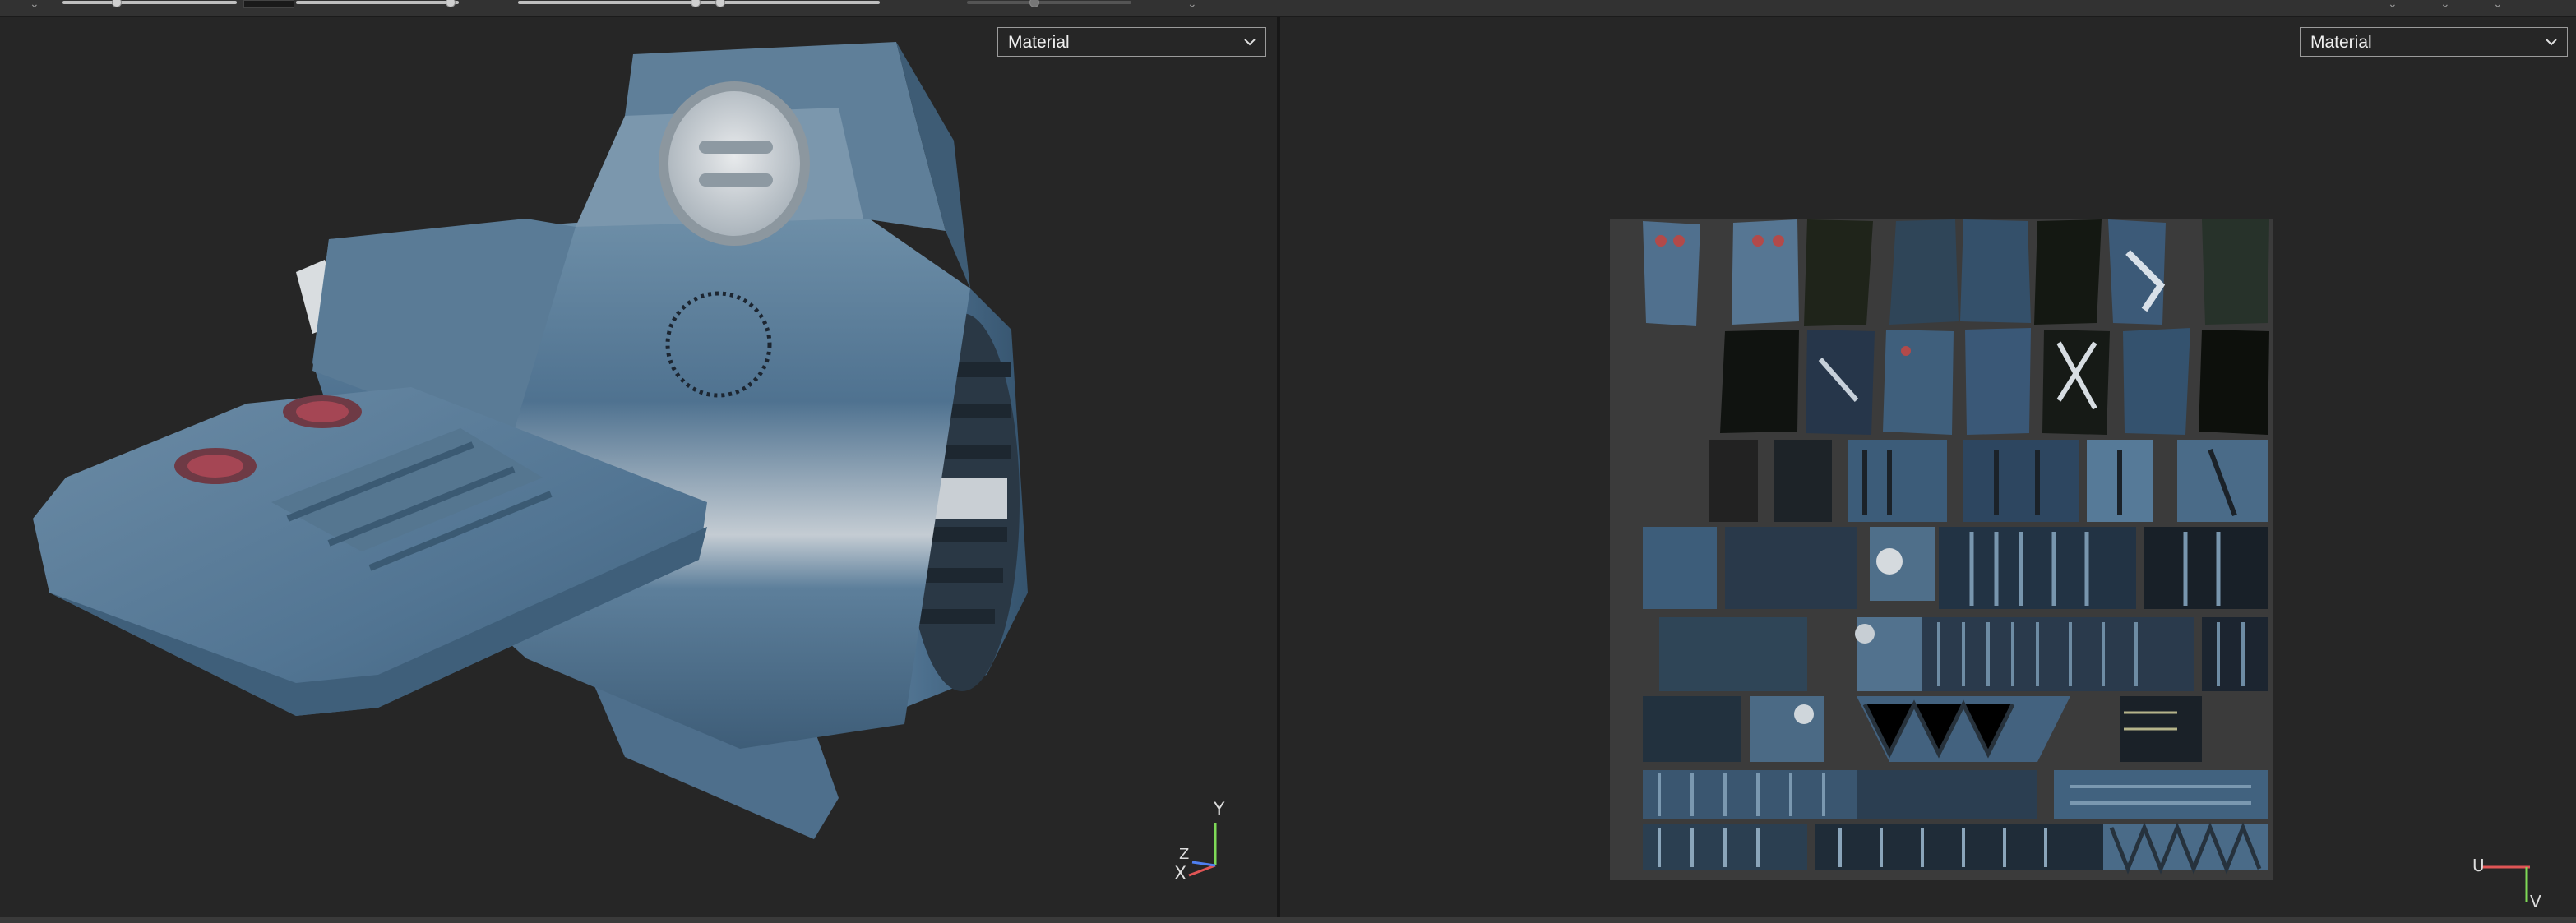 Image resolution: width=2576 pixels, height=923 pixels. Describe the element at coordinates (2434, 42) in the screenshot. I see `shading-mode-dropdown-uv: Material` at that location.